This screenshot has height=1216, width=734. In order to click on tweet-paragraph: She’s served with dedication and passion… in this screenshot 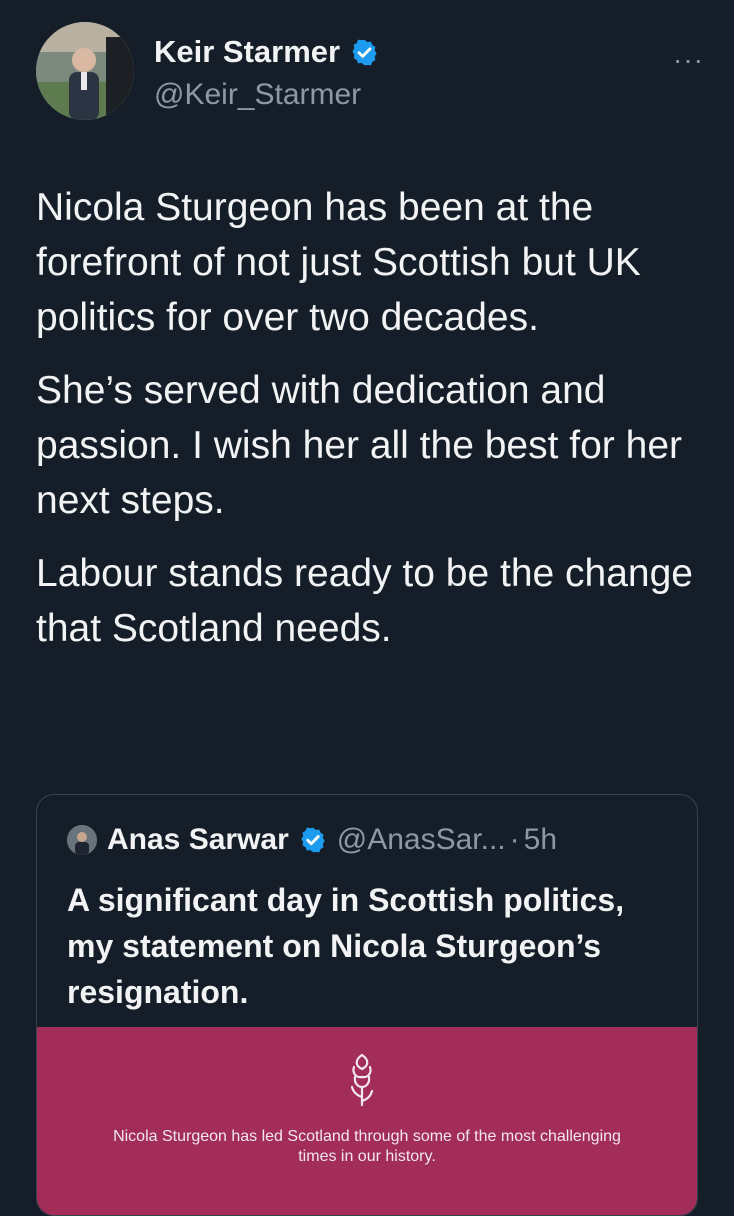, I will do `click(359, 445)`.